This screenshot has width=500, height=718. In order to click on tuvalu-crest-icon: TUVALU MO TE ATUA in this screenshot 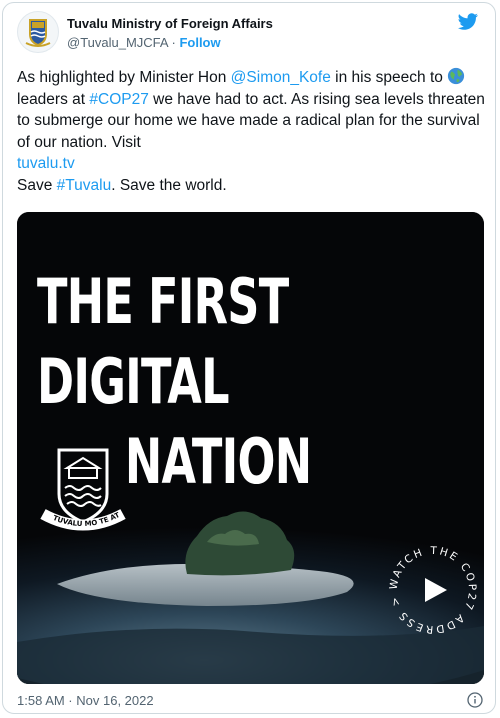, I will do `click(82, 487)`.